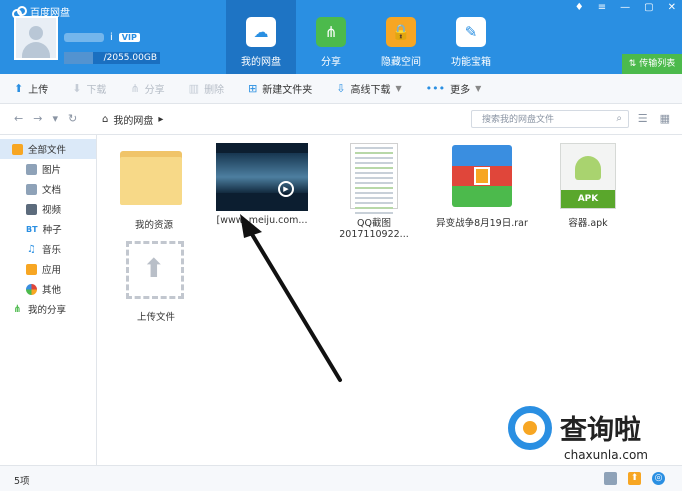  Describe the element at coordinates (634, 478) in the screenshot. I see `upload-status-icon: ⬆` at that location.